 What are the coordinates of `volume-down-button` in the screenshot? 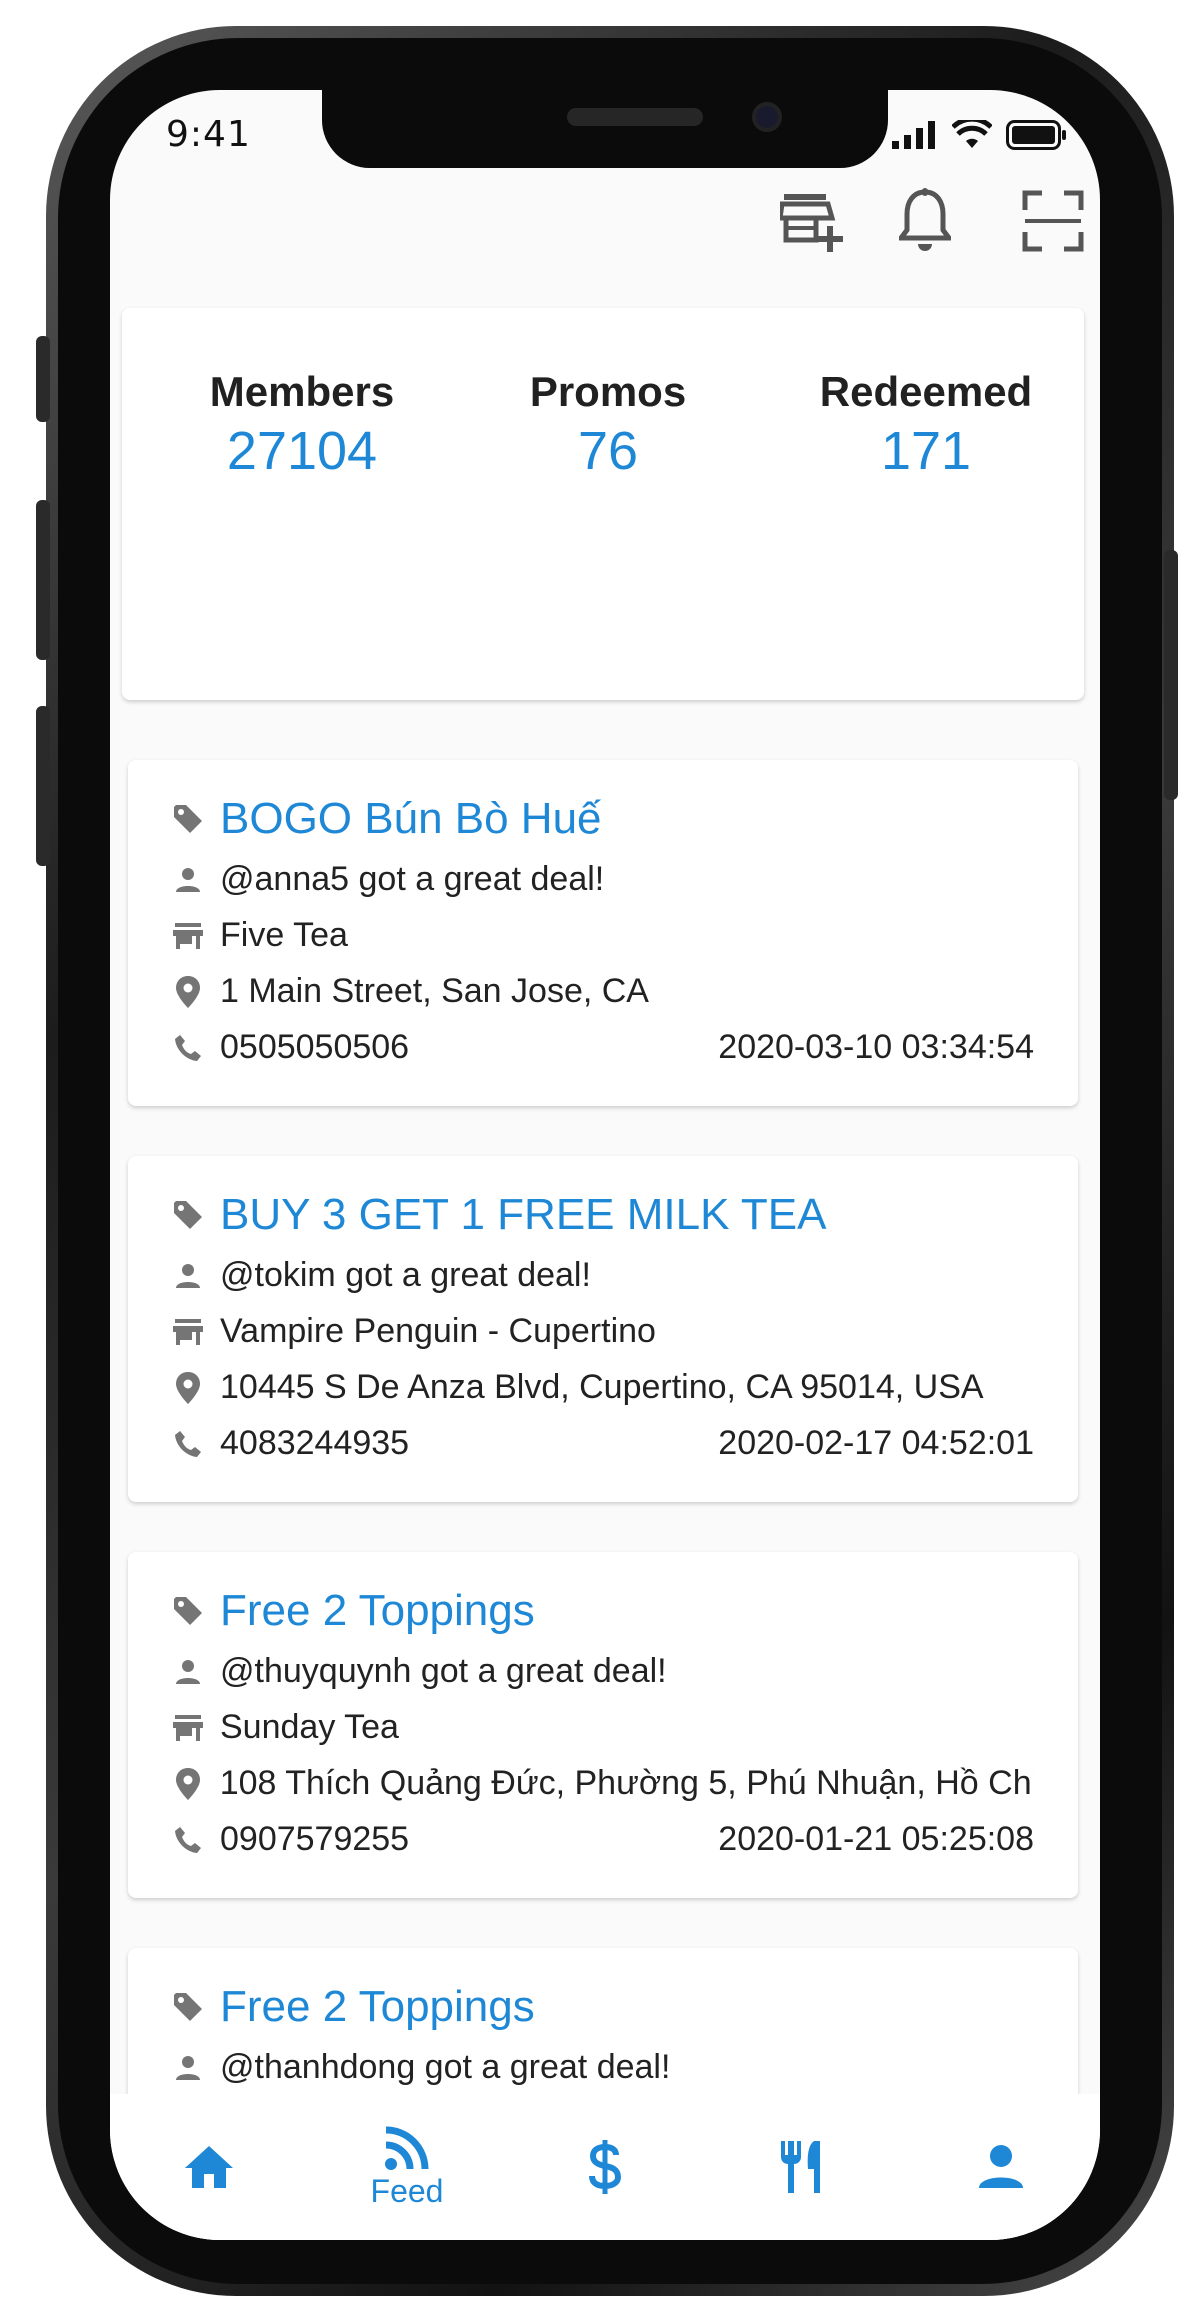 It's located at (43, 786).